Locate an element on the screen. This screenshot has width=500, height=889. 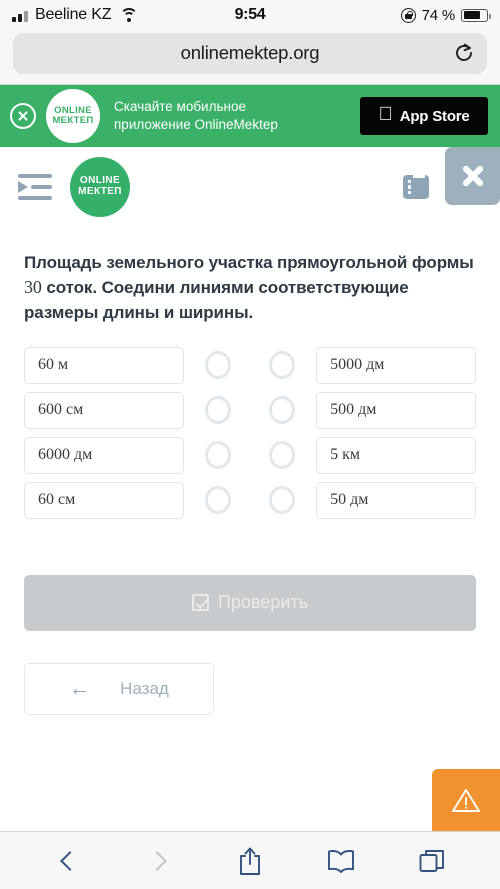
table-row: 600 см 500 дм is located at coordinates (250, 410).